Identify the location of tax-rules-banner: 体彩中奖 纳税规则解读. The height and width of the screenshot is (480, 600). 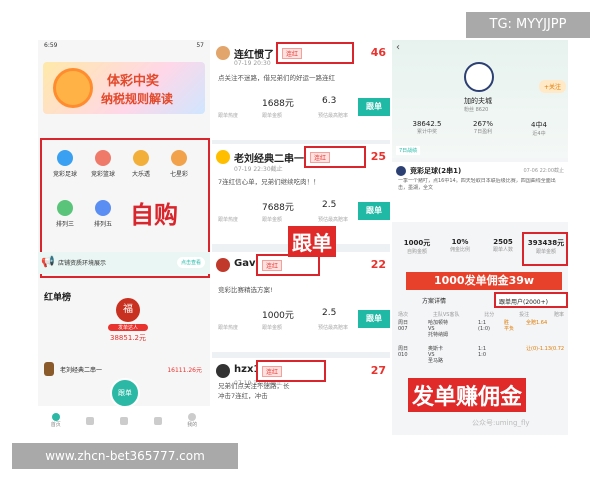
(124, 88).